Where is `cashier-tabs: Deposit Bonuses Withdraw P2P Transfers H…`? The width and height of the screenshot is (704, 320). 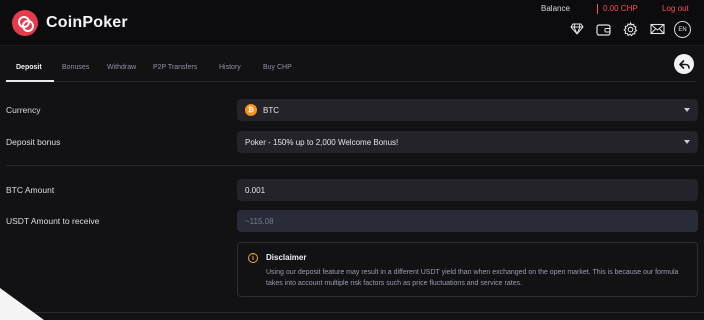
cashier-tabs: Deposit Bonuses Withdraw P2P Transfers H… is located at coordinates (351, 71).